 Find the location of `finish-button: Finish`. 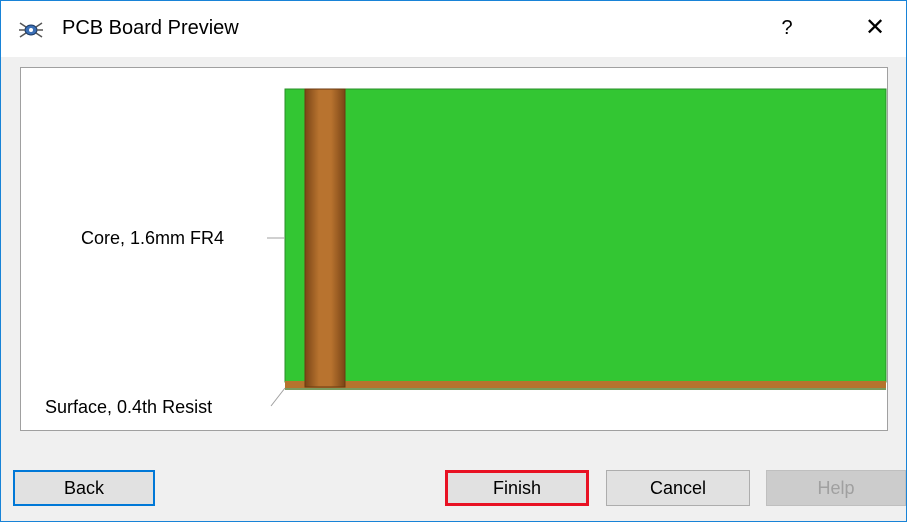

finish-button: Finish is located at coordinates (517, 488).